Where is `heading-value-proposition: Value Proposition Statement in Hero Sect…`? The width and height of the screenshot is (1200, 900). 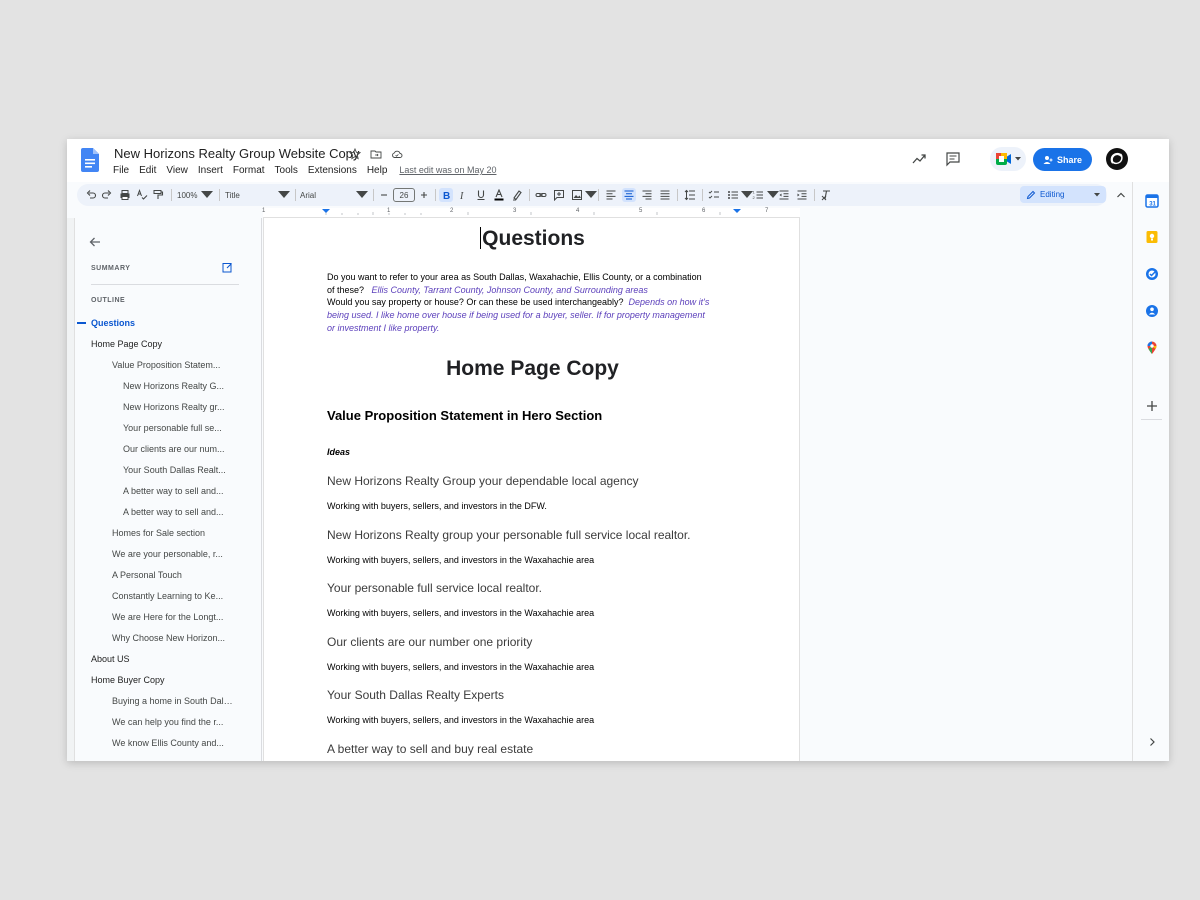 heading-value-proposition: Value Proposition Statement in Hero Sect… is located at coordinates (537, 415).